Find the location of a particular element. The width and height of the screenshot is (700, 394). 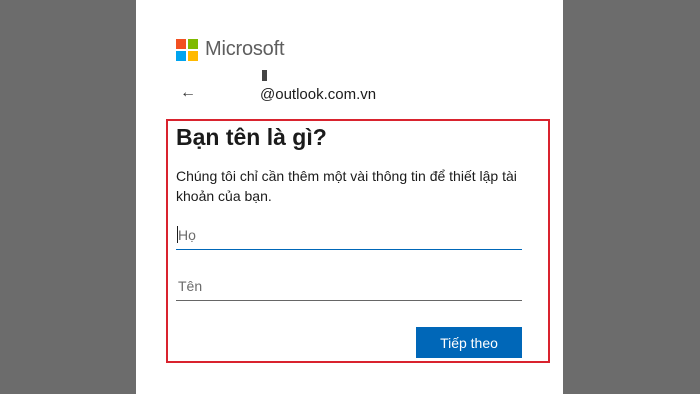

account-email: @outlook.com.vn is located at coordinates (318, 94).